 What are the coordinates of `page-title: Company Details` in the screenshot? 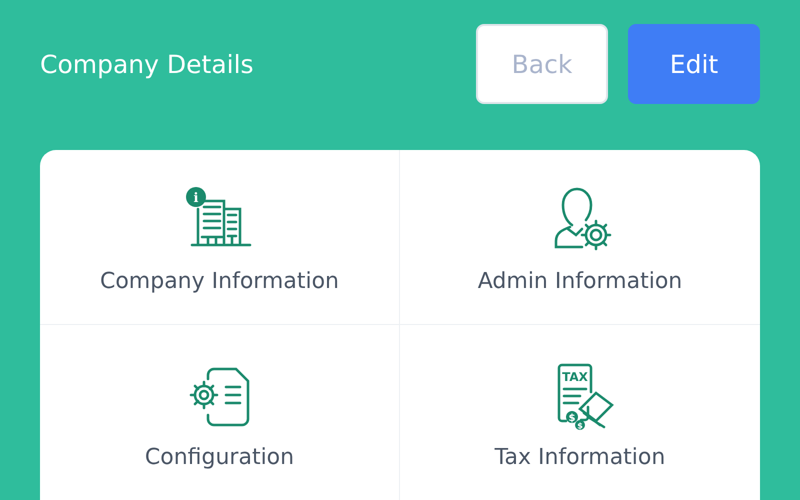 It's located at (147, 64).